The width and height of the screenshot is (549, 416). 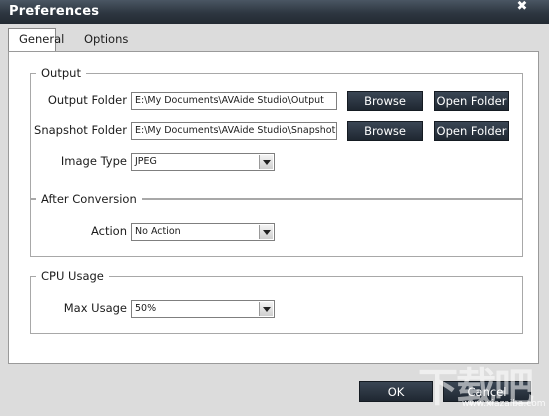 I want to click on snapshot-folder-field: E:\My Documents\AVAide Studio\Snapshot, so click(x=234, y=131).